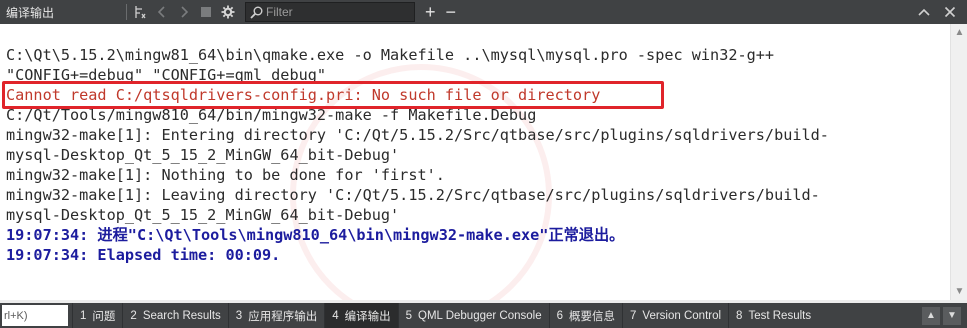  I want to click on toolbar-divider, so click(126, 12).